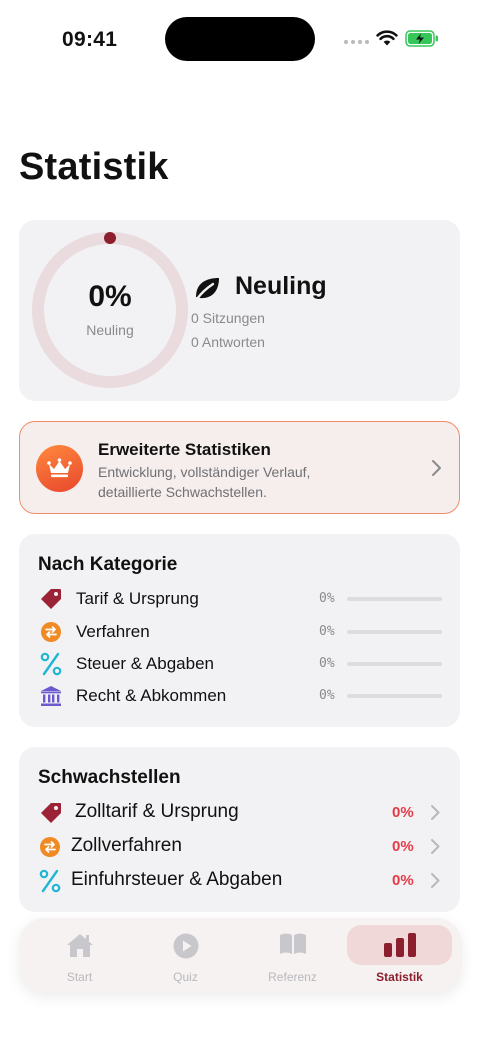 Image resolution: width=480 pixels, height=1044 pixels. I want to click on category-label: Verfahren, so click(113, 631).